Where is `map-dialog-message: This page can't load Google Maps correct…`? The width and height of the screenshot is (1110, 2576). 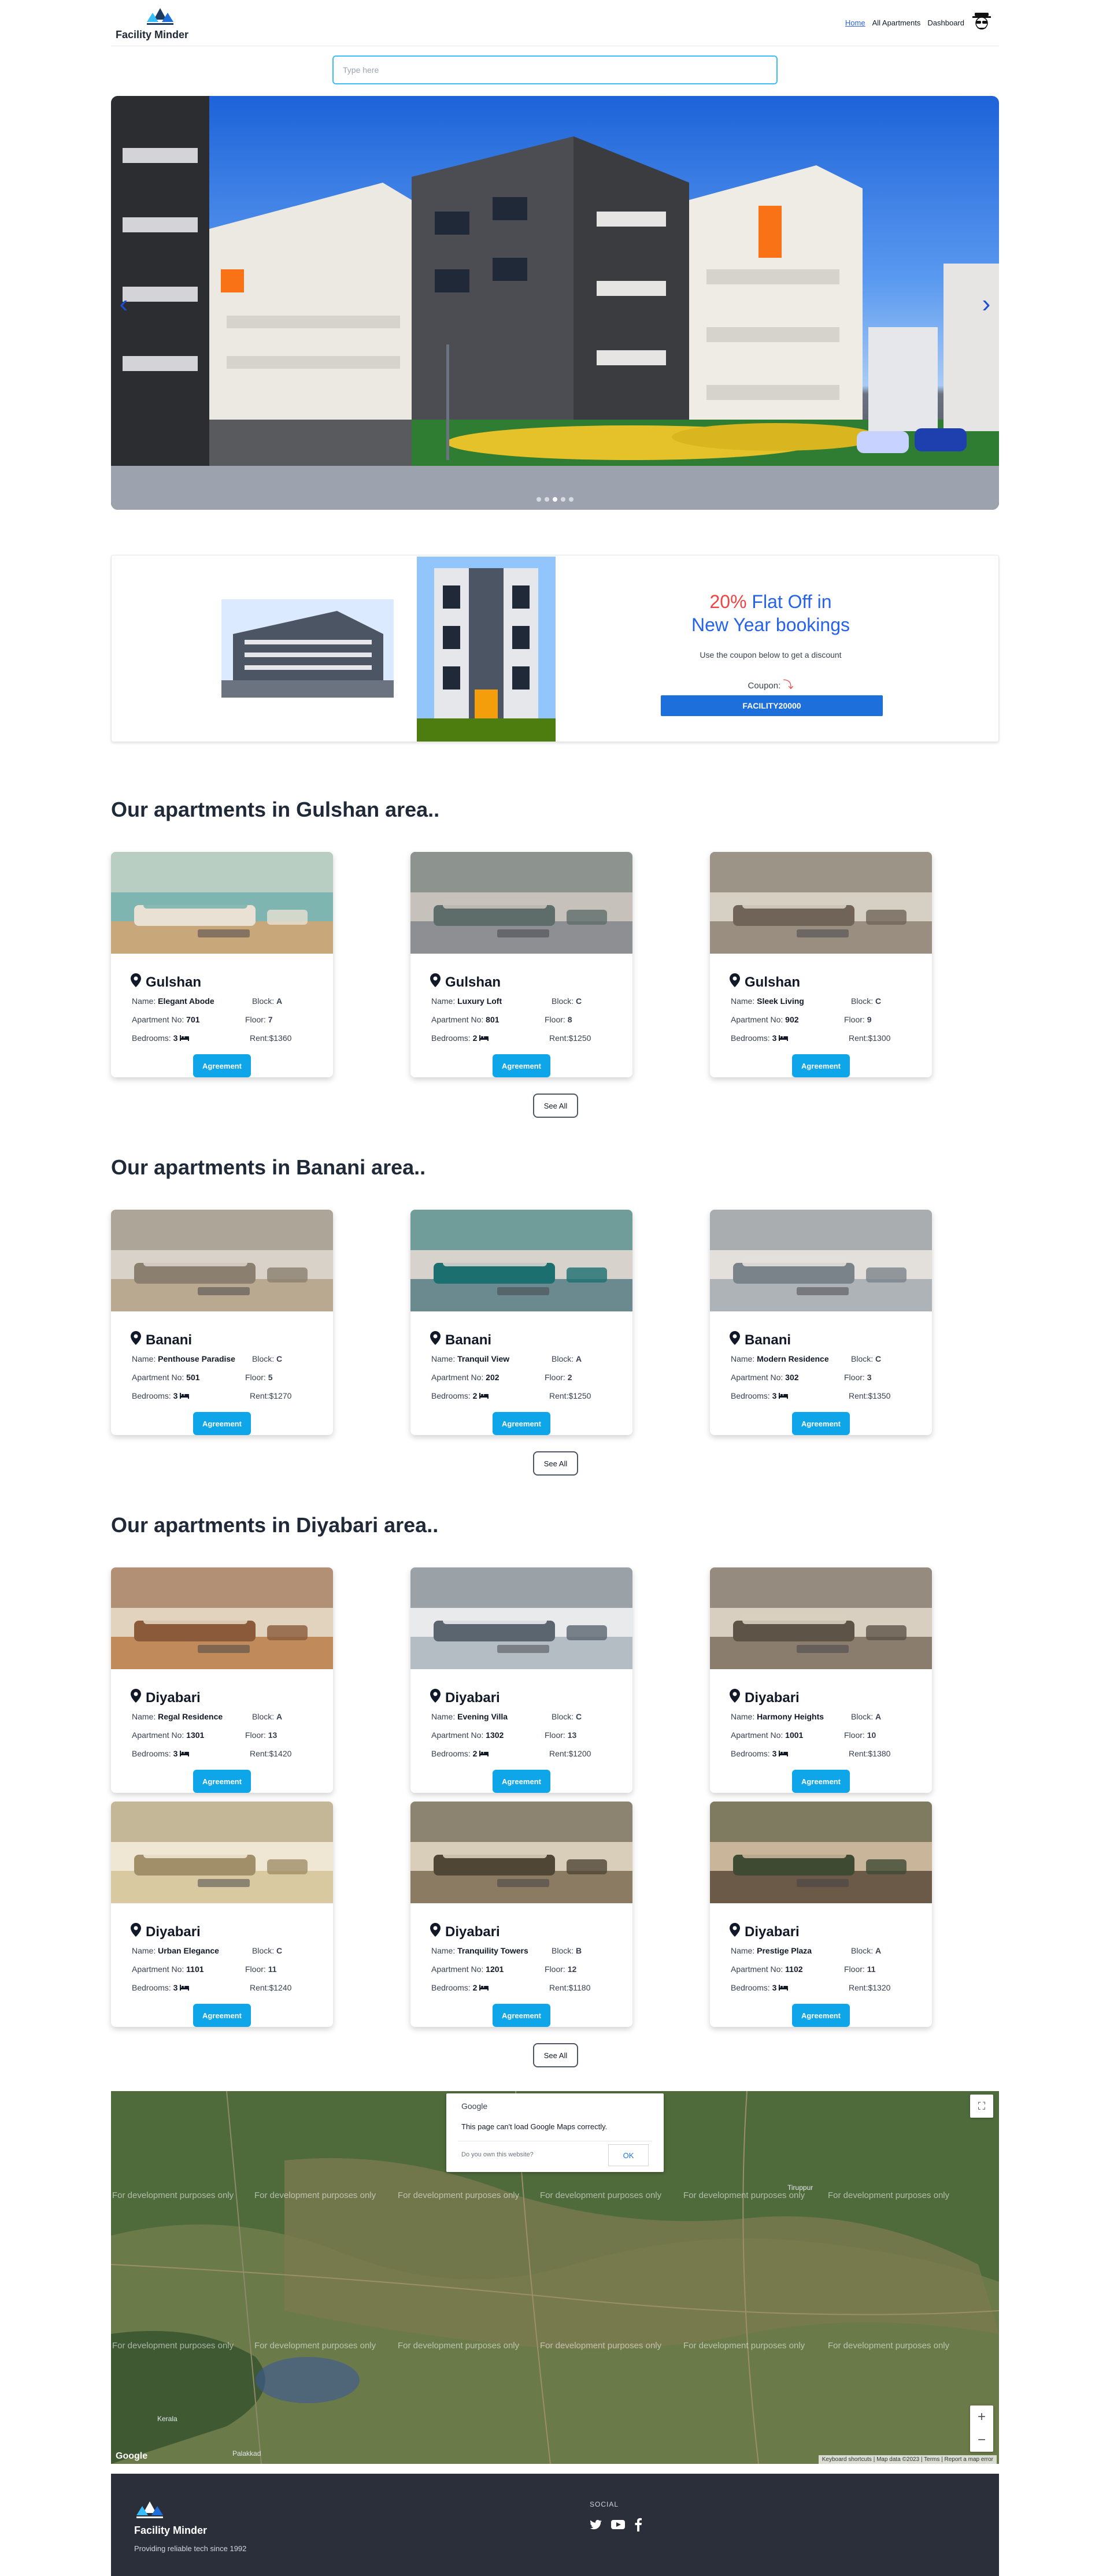
map-dialog-message: This page can't load Google Maps correct… is located at coordinates (534, 2126).